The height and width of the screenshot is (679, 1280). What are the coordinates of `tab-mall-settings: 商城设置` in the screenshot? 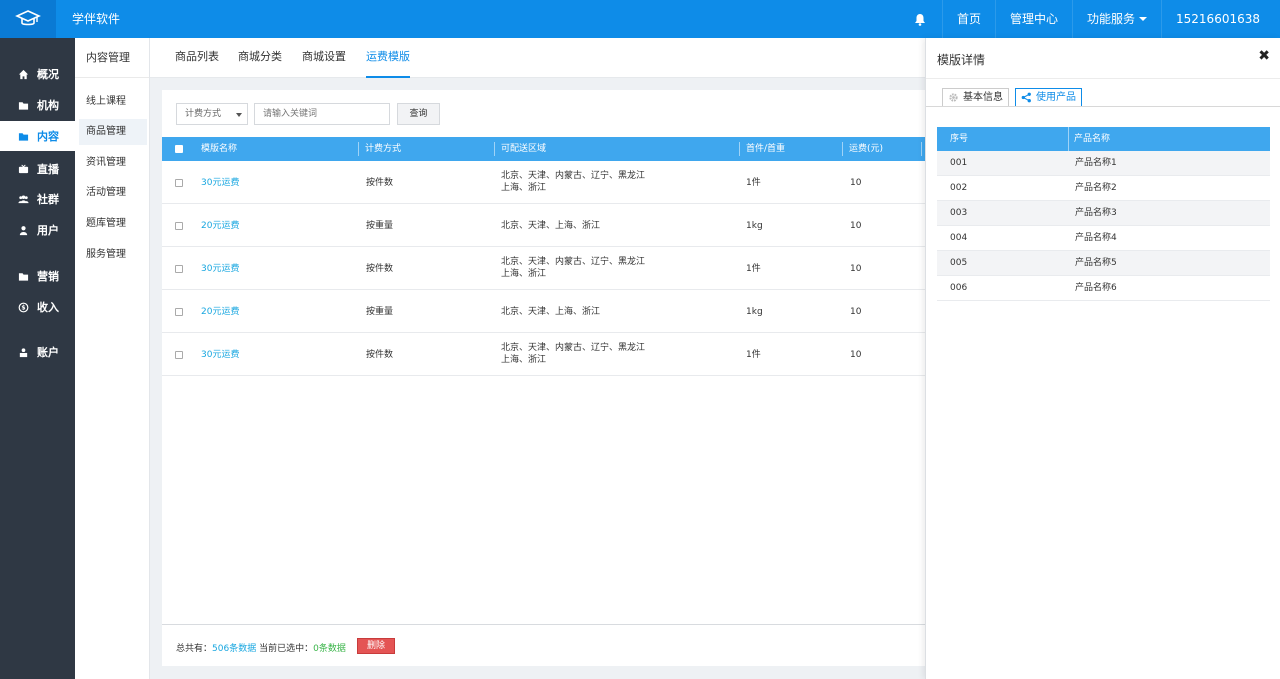 It's located at (324, 58).